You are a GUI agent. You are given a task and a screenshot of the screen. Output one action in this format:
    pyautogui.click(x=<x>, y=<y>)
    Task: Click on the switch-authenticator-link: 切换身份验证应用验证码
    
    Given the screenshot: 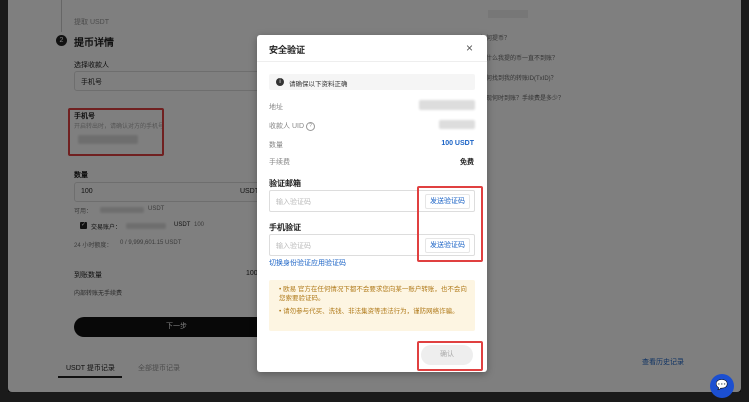 What is the action you would take?
    pyautogui.click(x=307, y=263)
    